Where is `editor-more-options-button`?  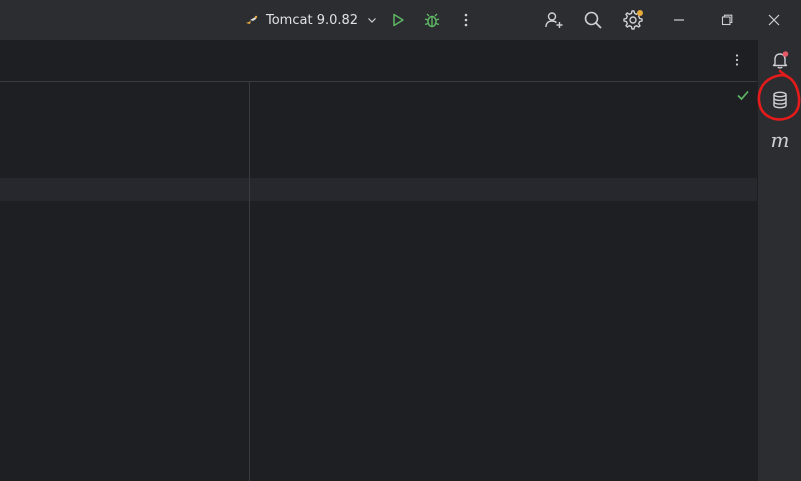 editor-more-options-button is located at coordinates (737, 60).